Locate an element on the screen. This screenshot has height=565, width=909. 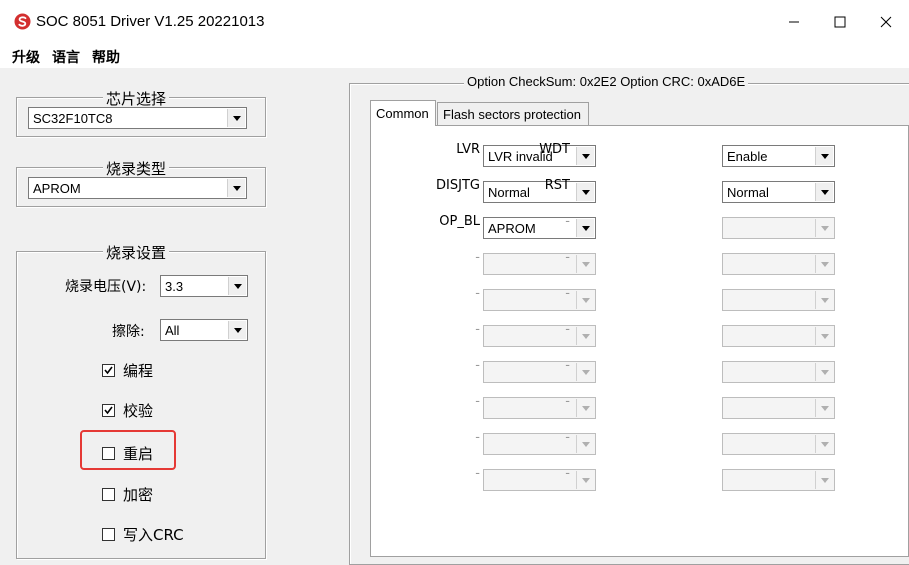
close-icon is located at coordinates (886, 22).